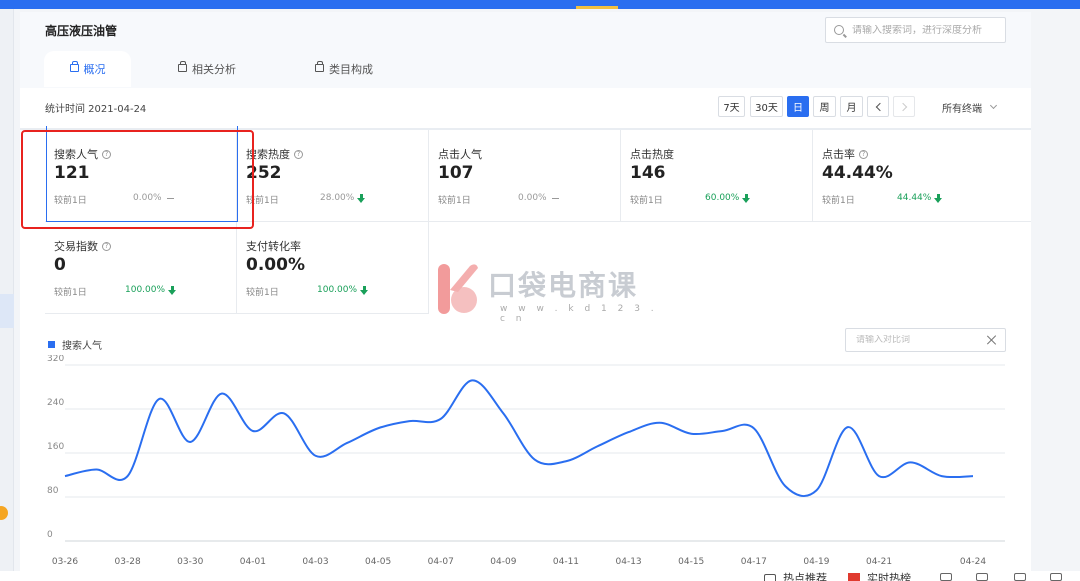 The width and height of the screenshot is (1080, 581). I want to click on left-sidebar-strip, so click(7, 295).